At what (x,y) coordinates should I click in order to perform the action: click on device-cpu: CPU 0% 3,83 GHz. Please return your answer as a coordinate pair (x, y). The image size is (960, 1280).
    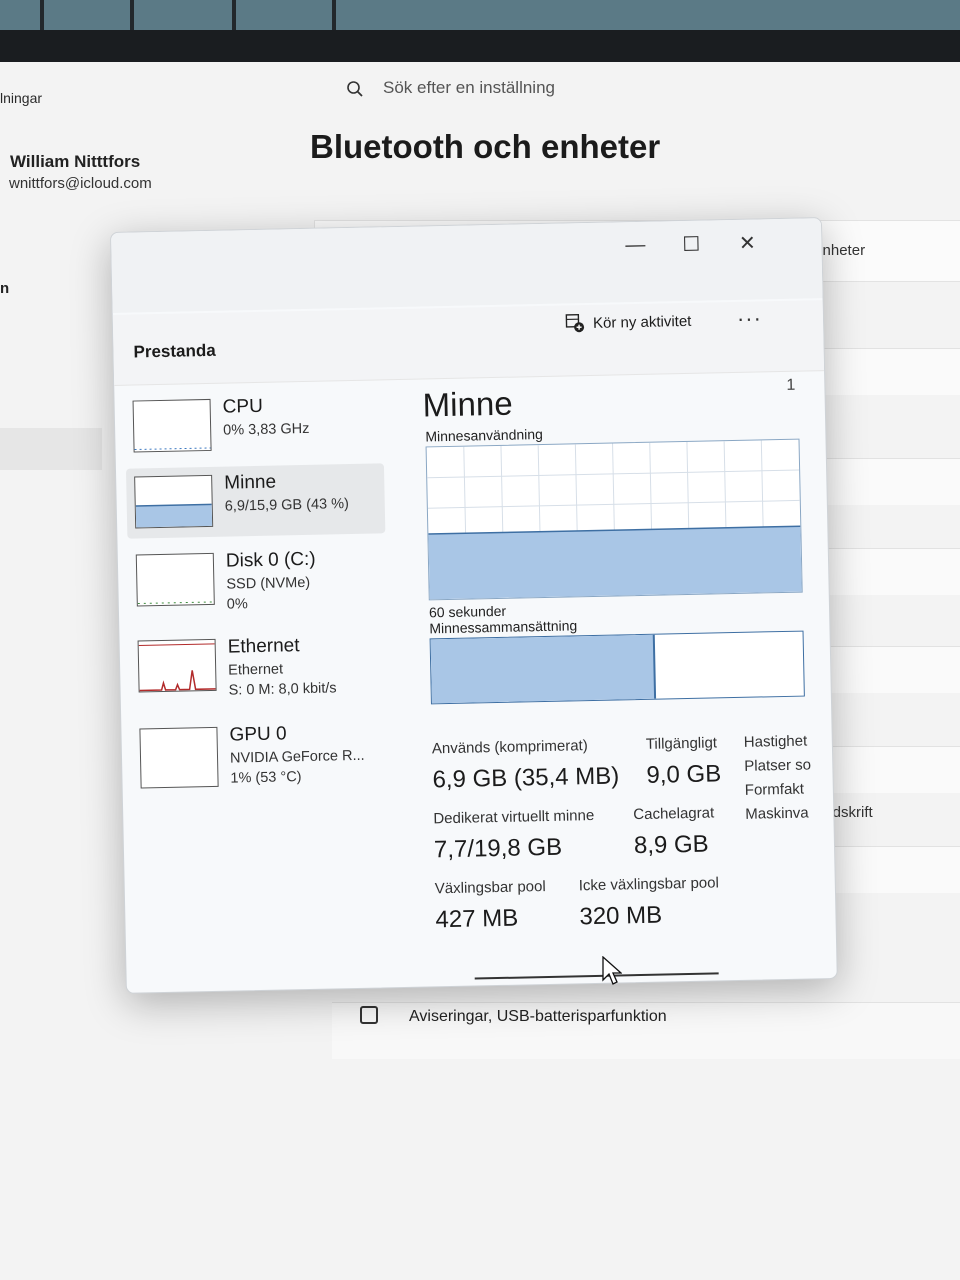
    Looking at the image, I should click on (253, 424).